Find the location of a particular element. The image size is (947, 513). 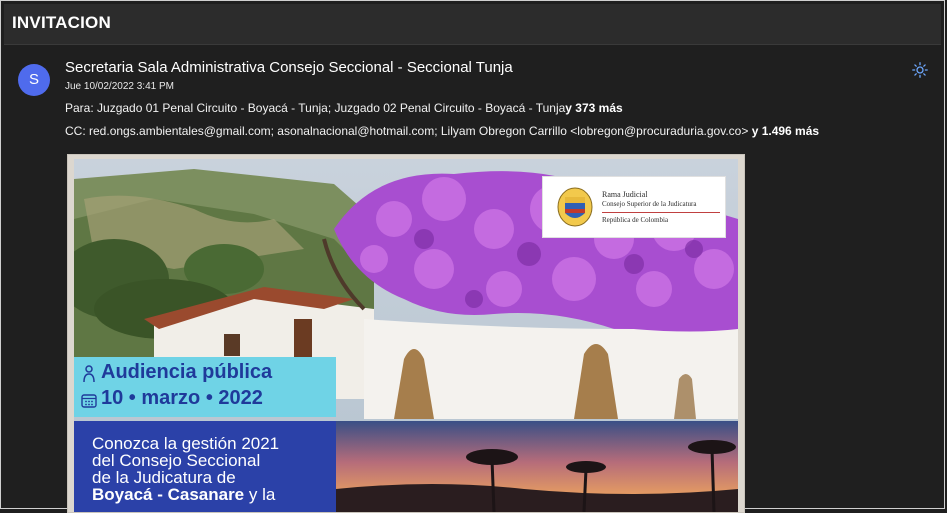

logo-line-3: República de Colombia is located at coordinates (635, 220).